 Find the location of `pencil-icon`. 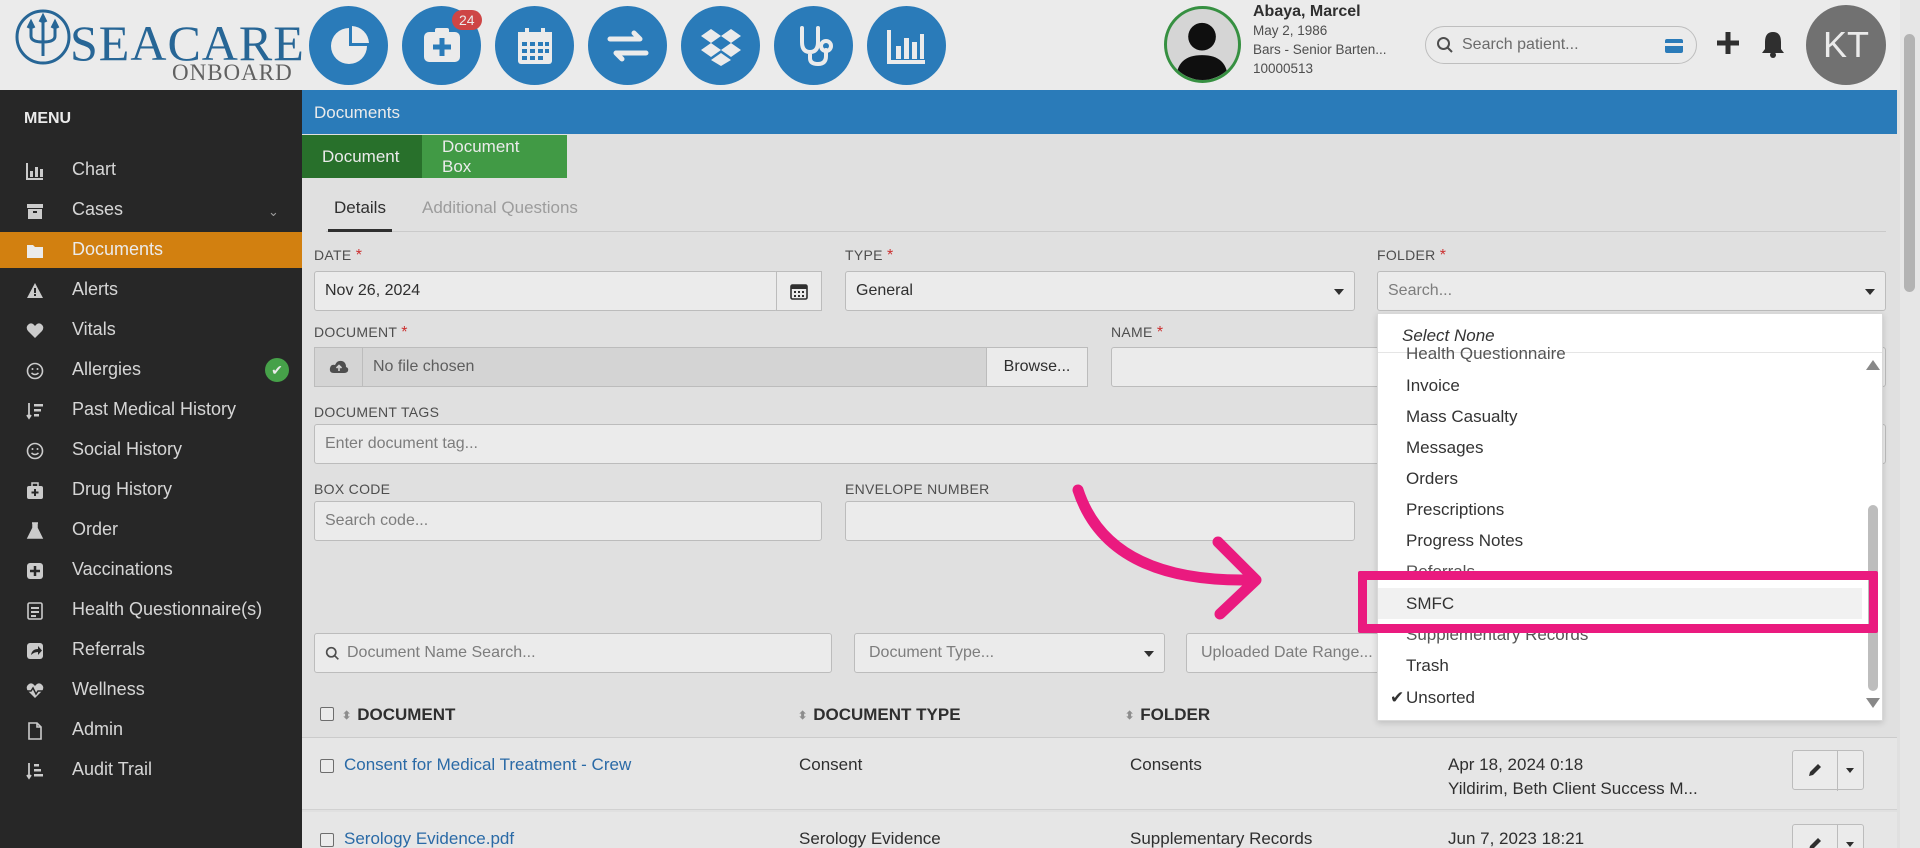

pencil-icon is located at coordinates (1815, 770).